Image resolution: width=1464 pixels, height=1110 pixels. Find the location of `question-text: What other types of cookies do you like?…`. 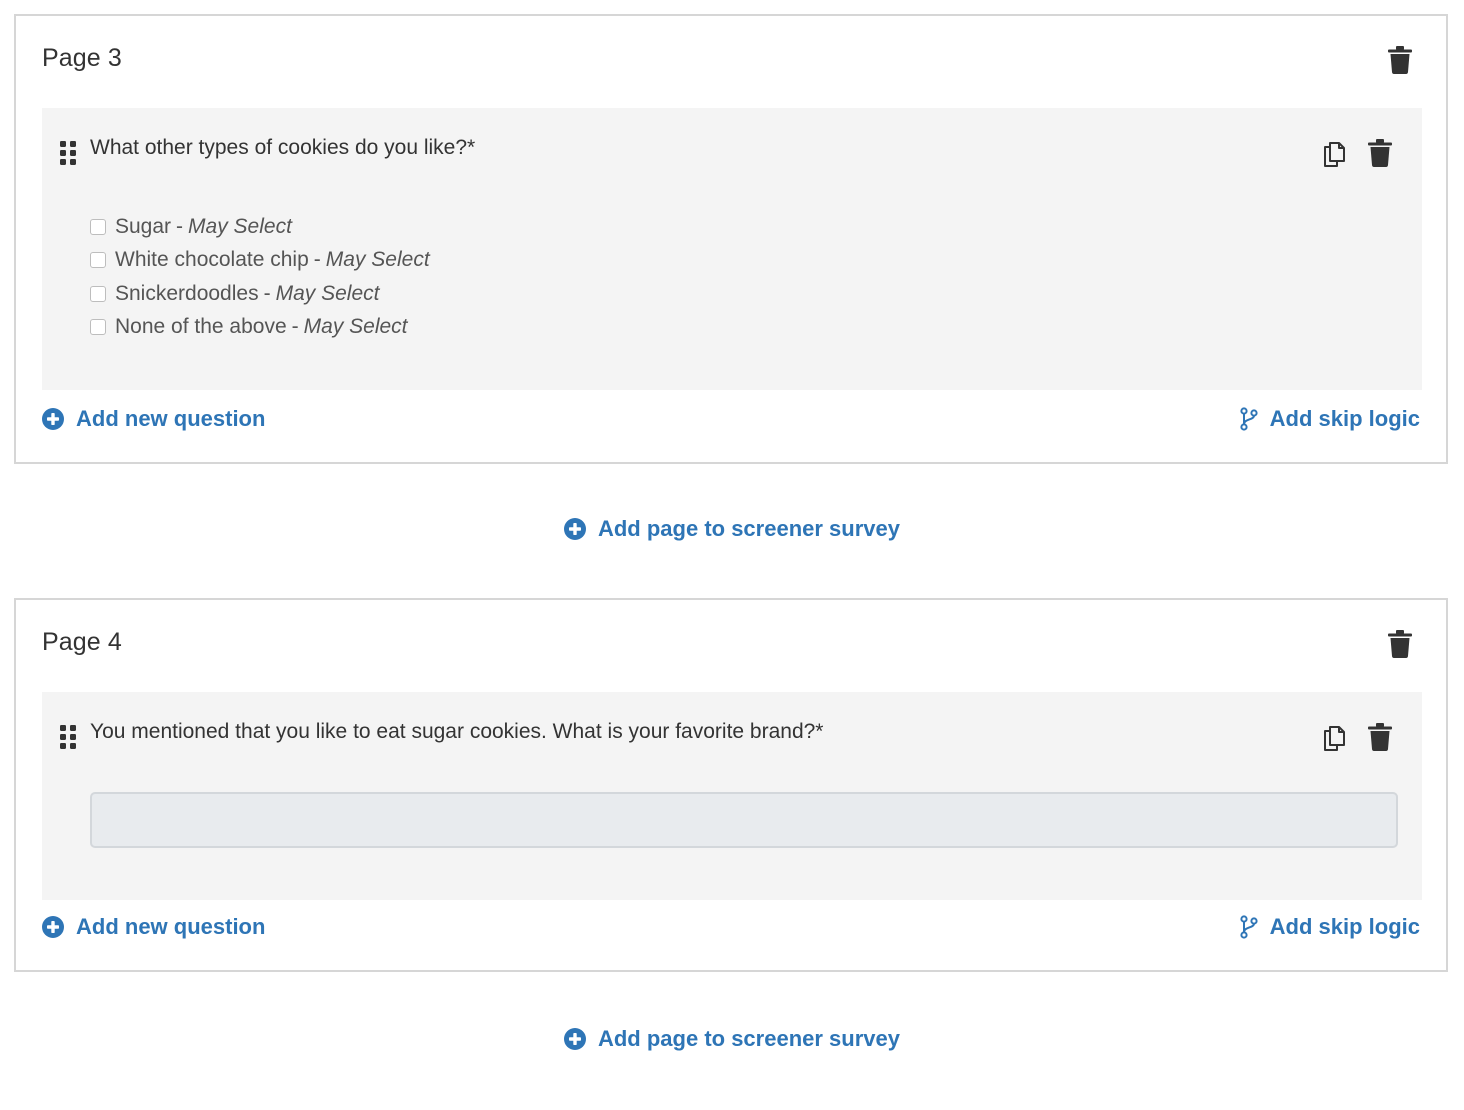

question-text: What other types of cookies do you like?… is located at coordinates (283, 147).